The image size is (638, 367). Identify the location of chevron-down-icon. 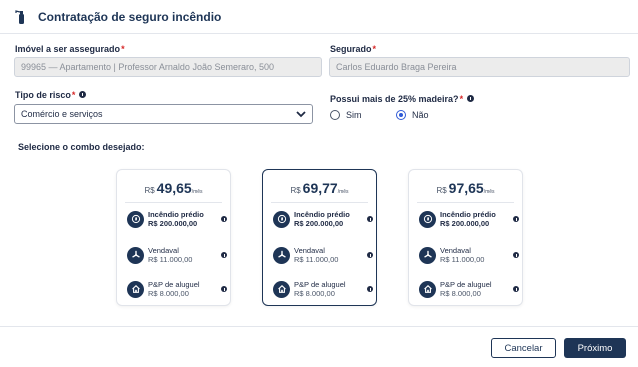
(301, 114).